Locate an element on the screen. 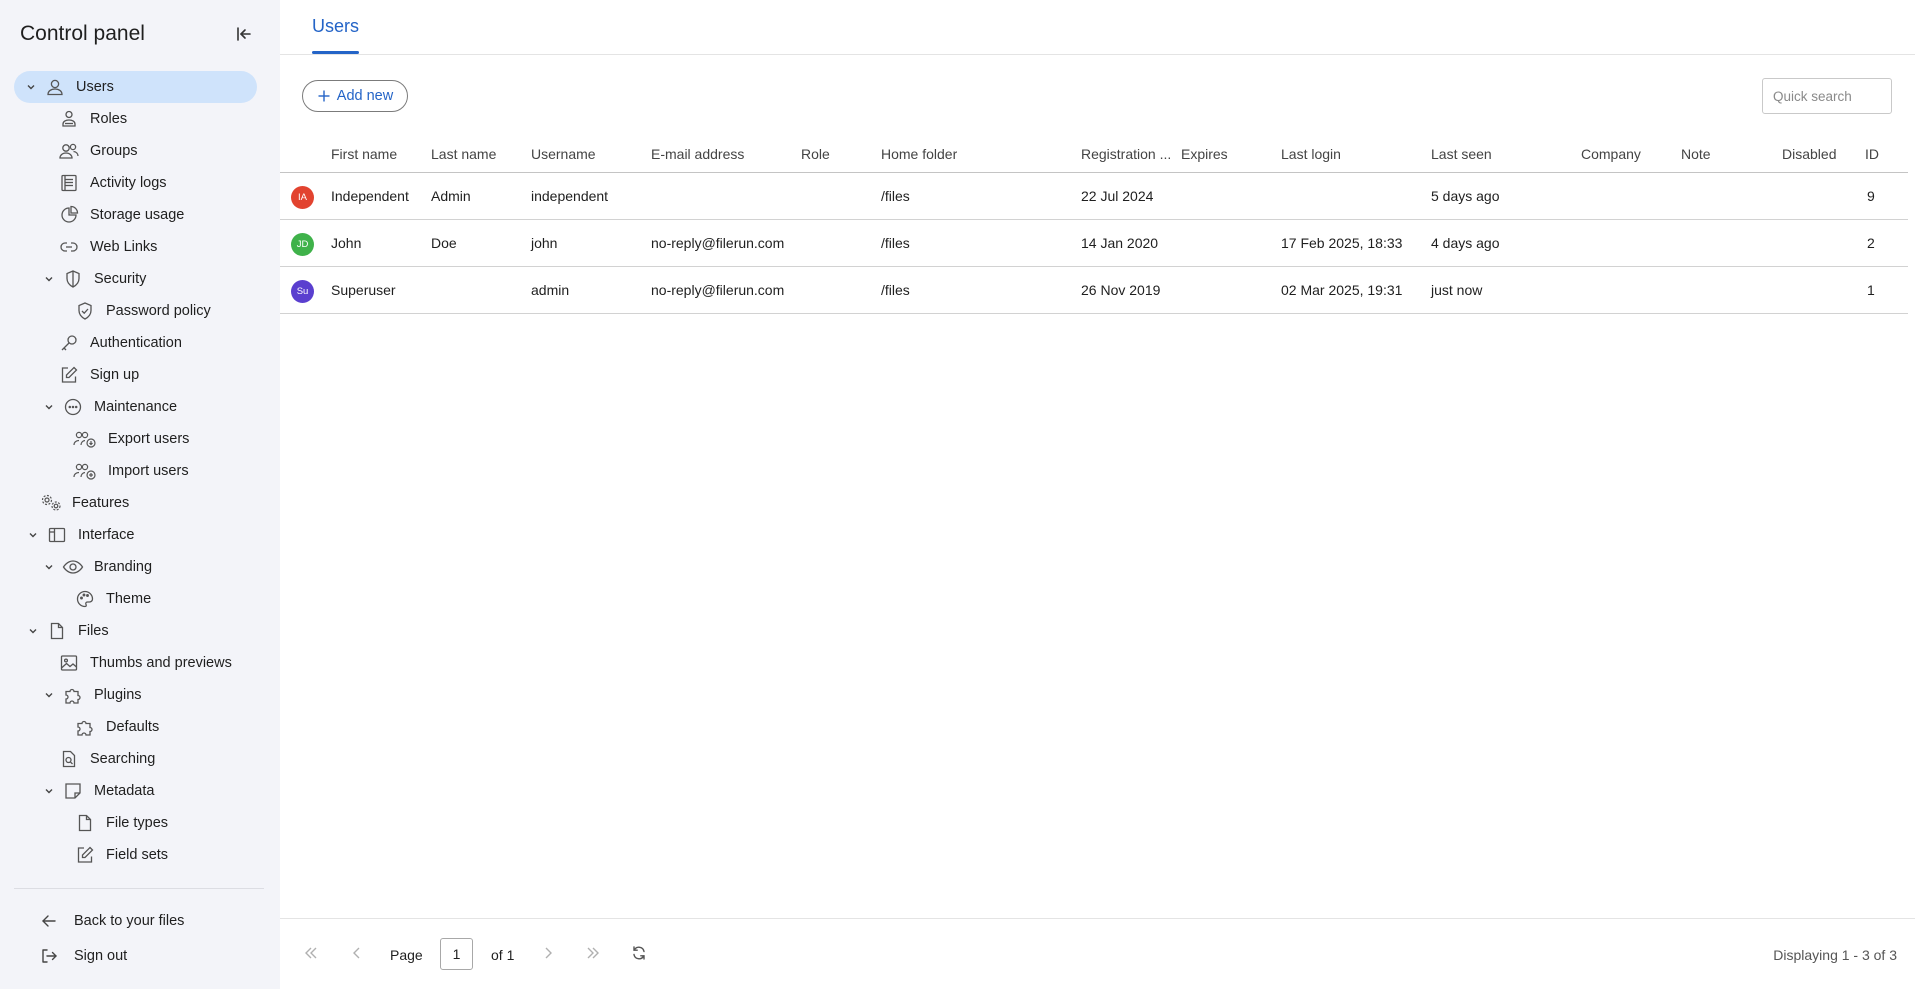 This screenshot has width=1915, height=989. sidebar-item-web-links: Web Links is located at coordinates (107, 247).